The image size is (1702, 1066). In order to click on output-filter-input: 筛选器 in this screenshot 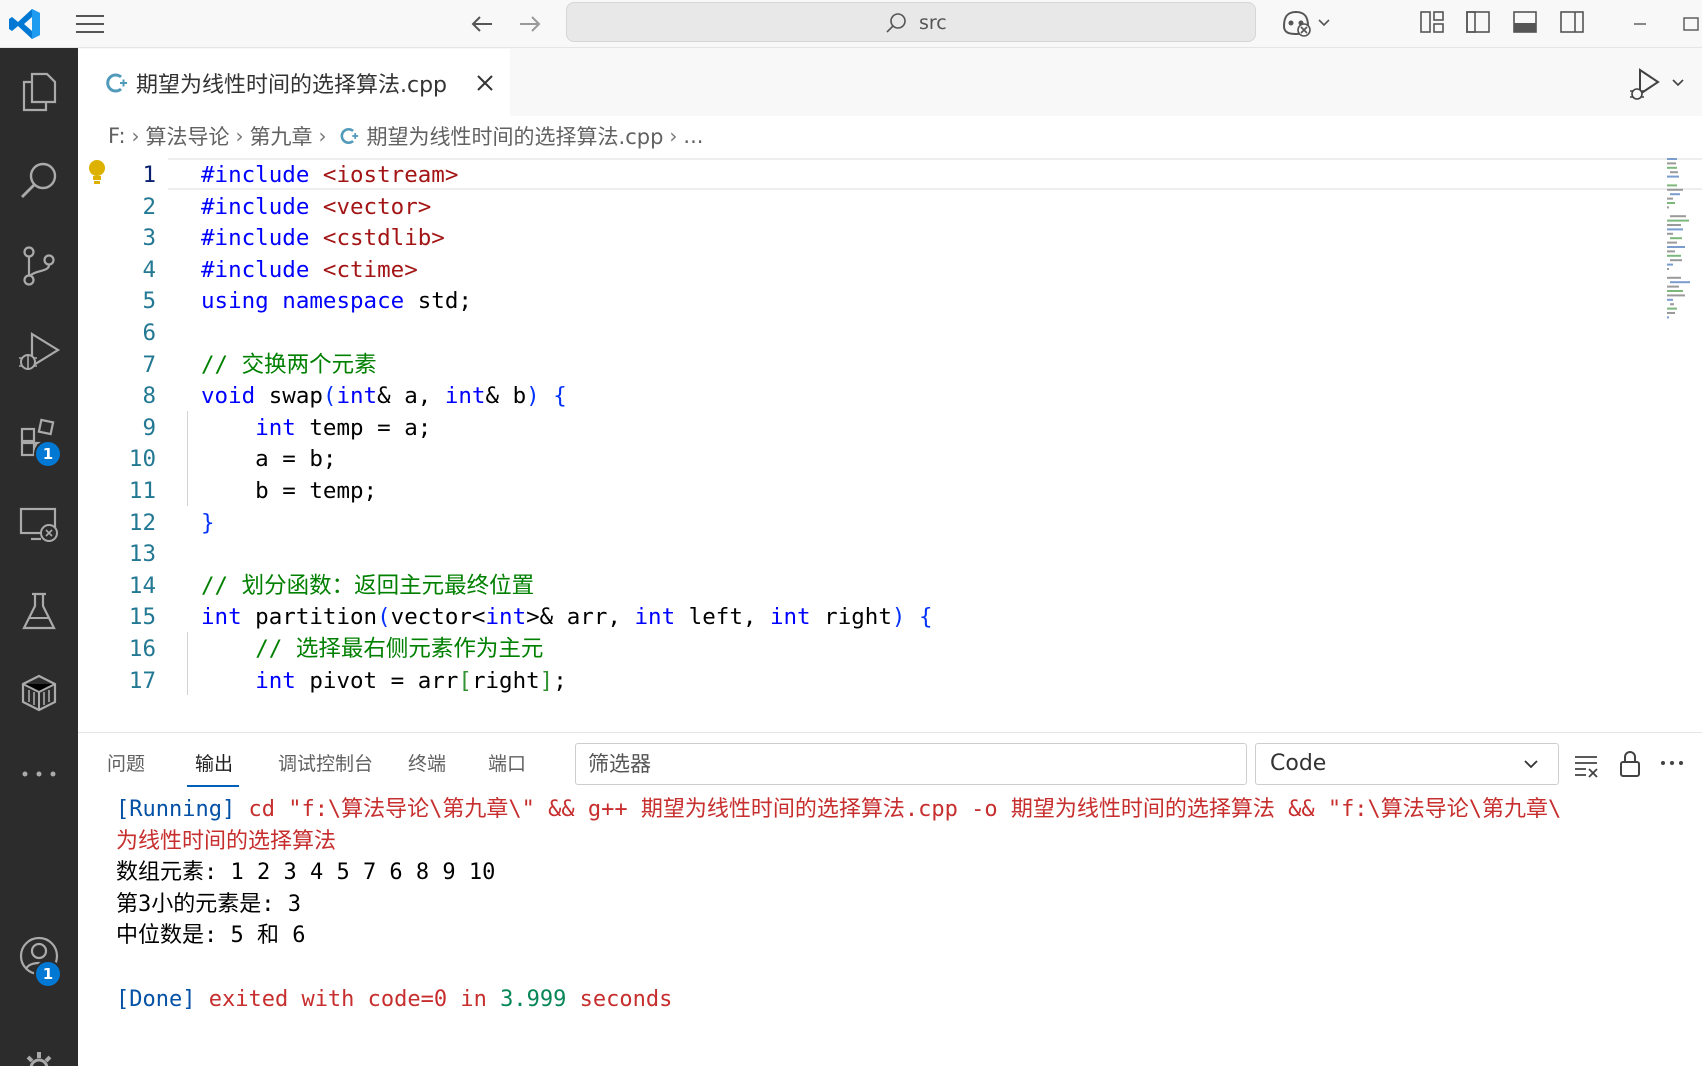, I will do `click(911, 764)`.